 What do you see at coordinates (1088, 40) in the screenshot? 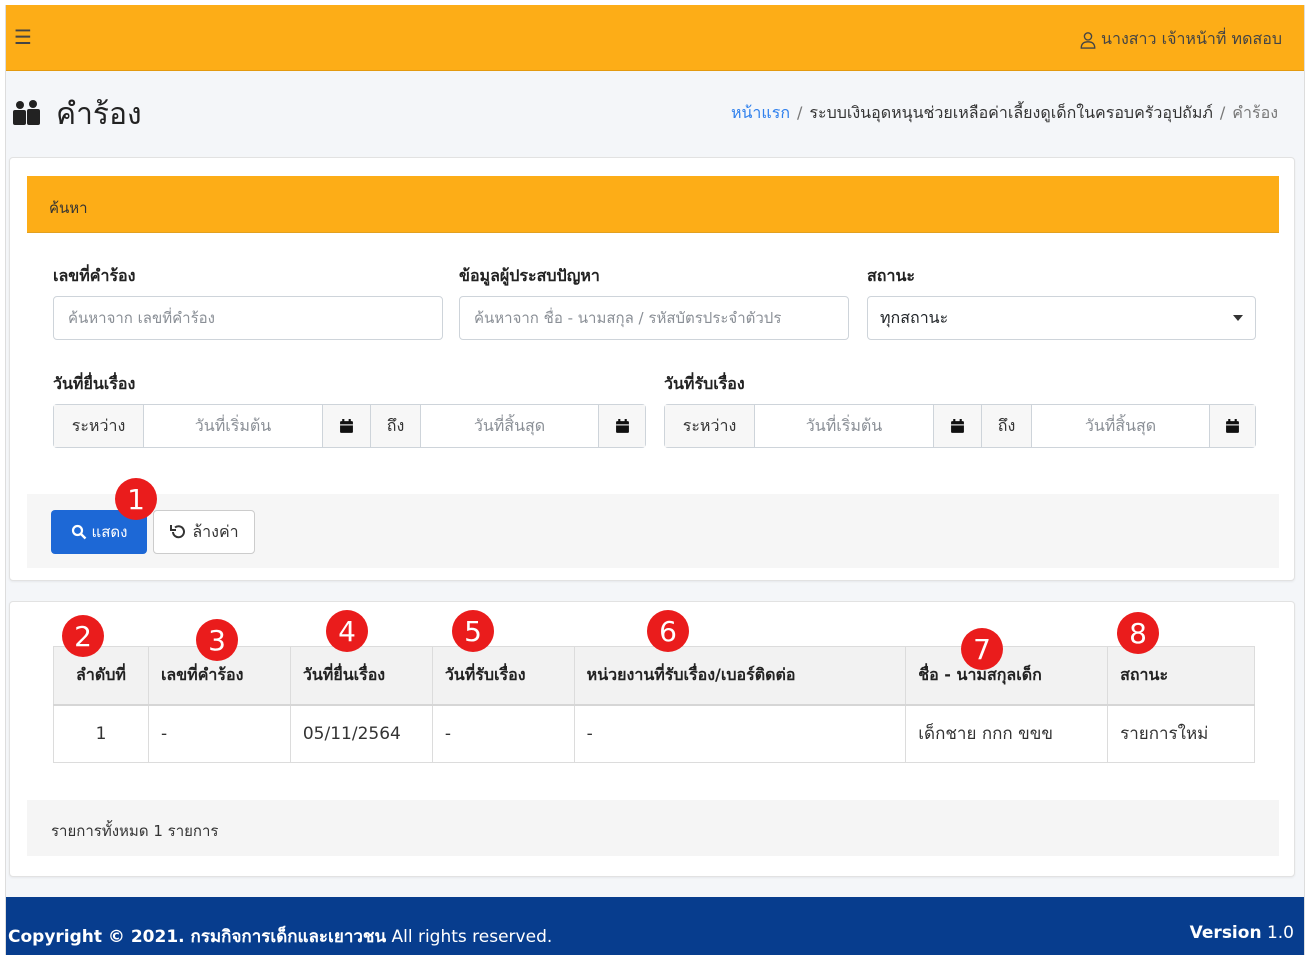
I see `user-icon` at bounding box center [1088, 40].